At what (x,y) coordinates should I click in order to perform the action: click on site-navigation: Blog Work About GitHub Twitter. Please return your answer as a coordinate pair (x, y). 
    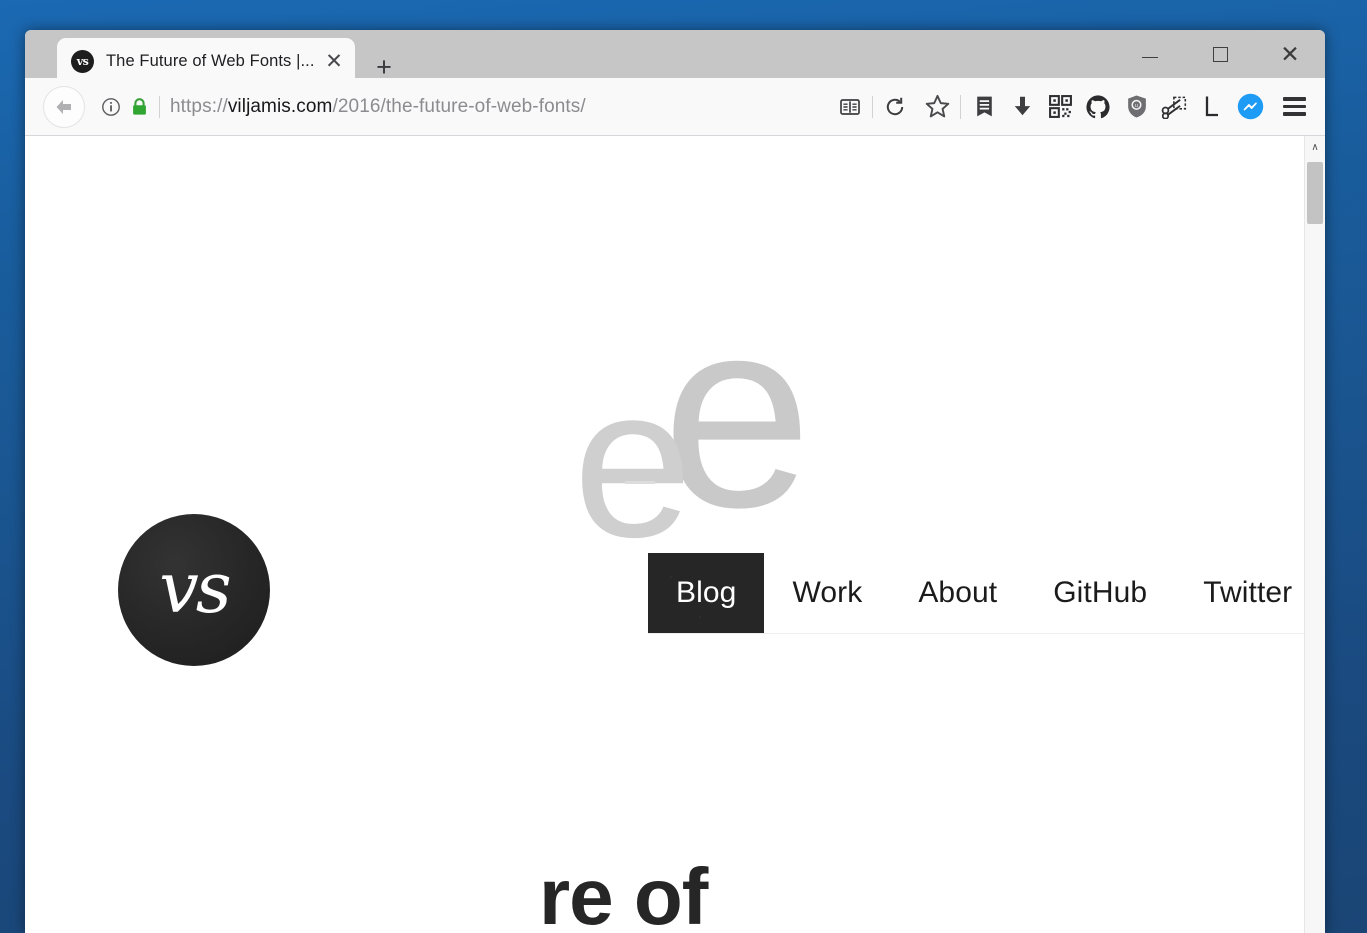
    Looking at the image, I should click on (976, 593).